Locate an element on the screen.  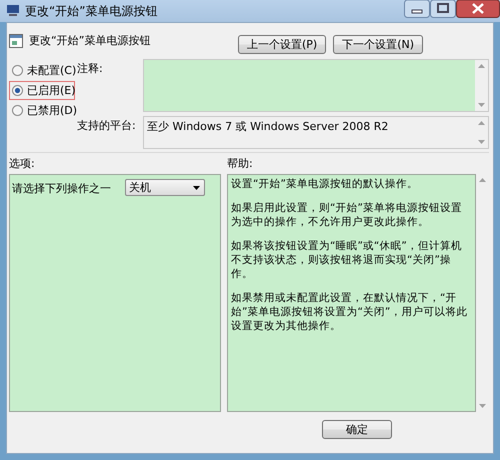
next-setting-button: 下一个设置(N) is located at coordinates (378, 44).